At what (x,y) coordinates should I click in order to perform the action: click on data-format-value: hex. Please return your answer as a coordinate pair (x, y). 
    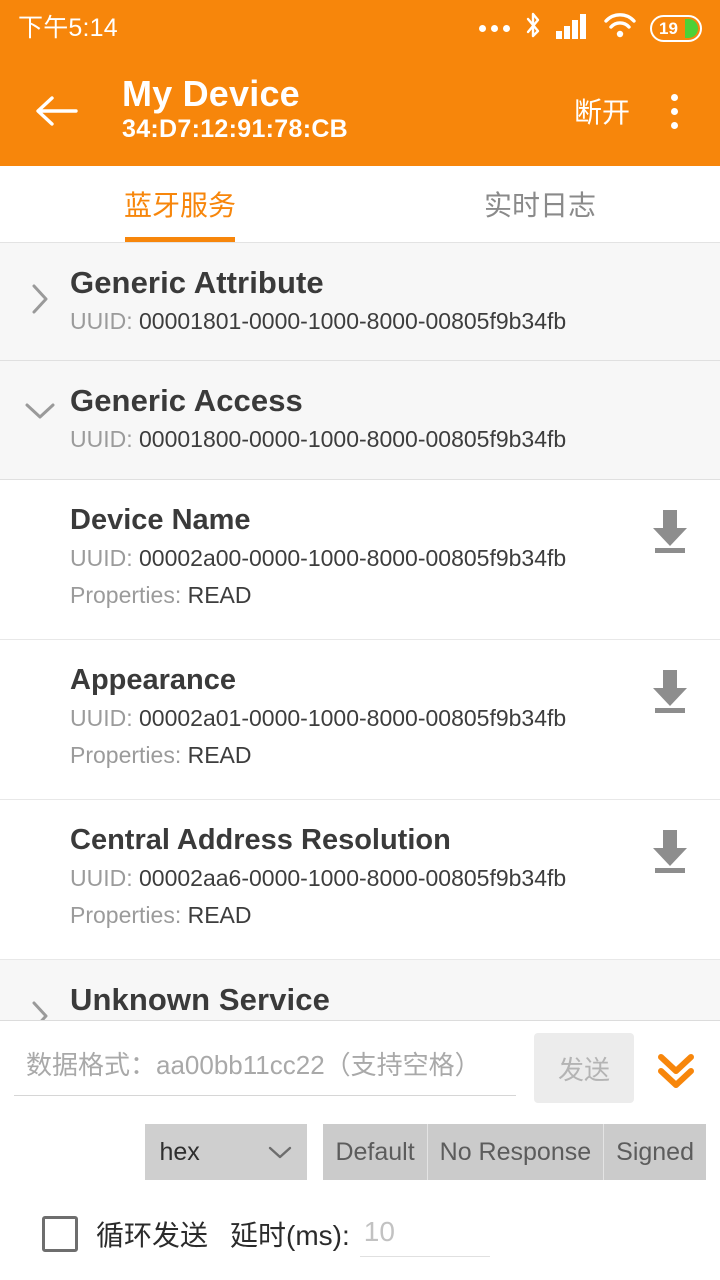
    Looking at the image, I should click on (179, 1151).